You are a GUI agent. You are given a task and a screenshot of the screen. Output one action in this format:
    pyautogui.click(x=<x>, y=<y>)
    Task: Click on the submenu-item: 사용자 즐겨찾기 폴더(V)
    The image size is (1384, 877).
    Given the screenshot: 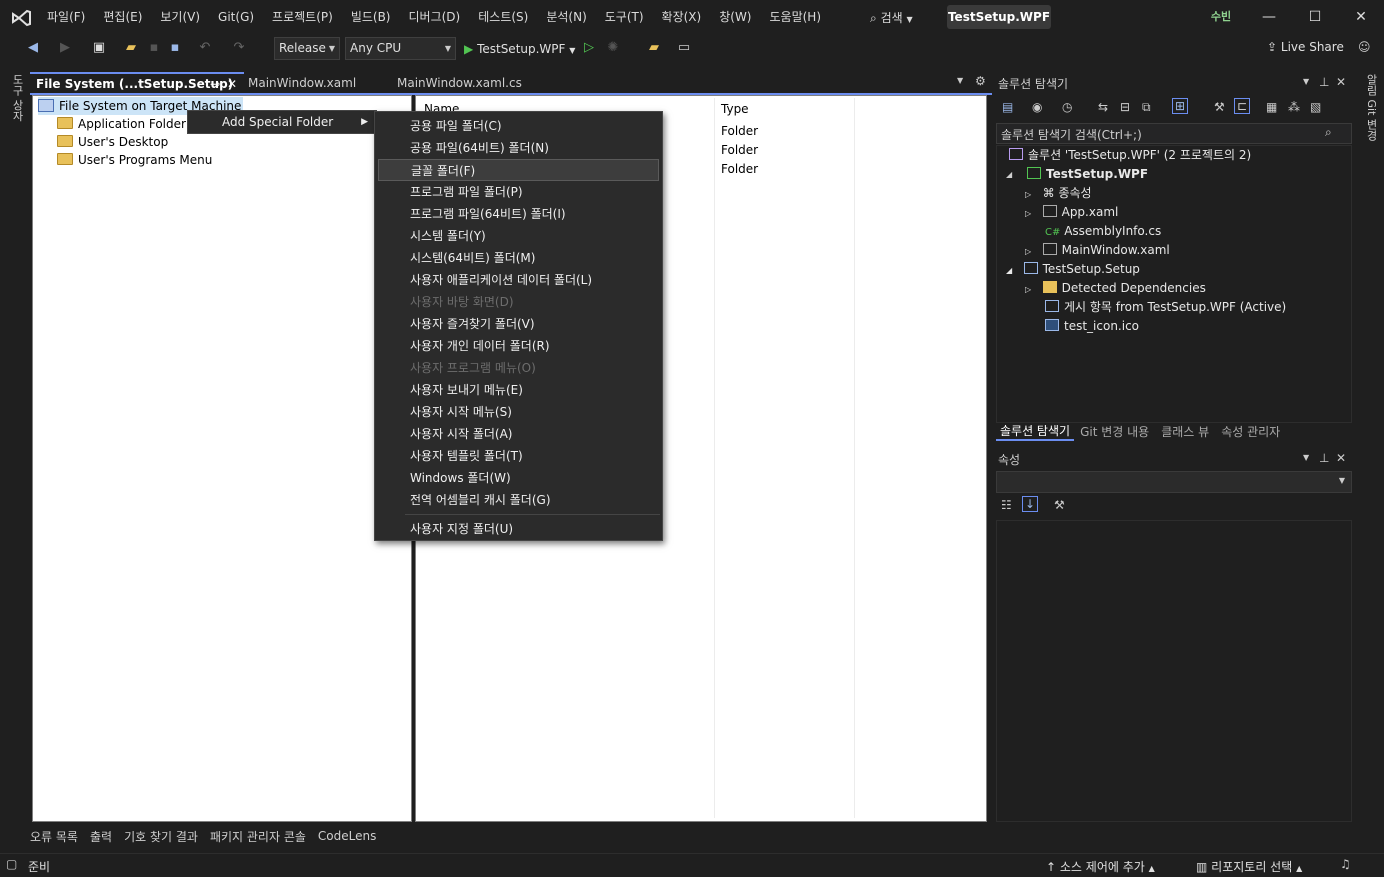 What is the action you would take?
    pyautogui.click(x=518, y=324)
    